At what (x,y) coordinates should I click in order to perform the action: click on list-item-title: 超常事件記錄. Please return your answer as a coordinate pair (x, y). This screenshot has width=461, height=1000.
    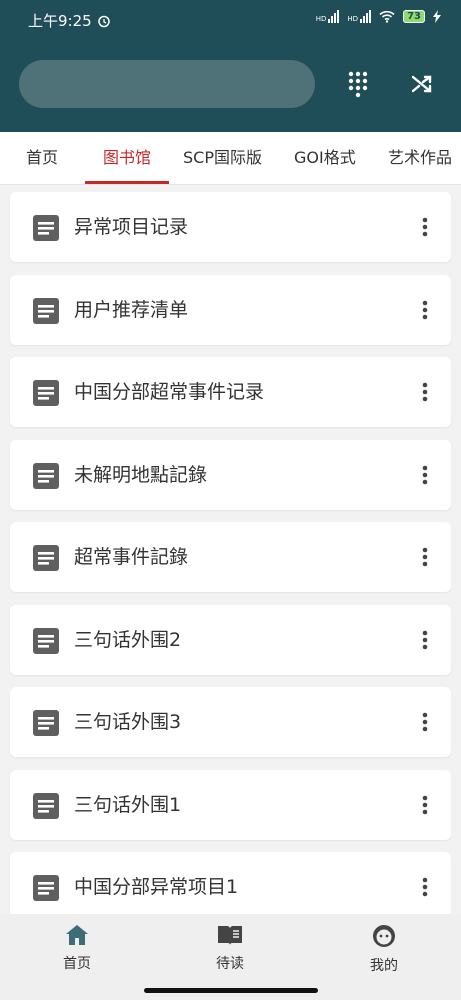
    Looking at the image, I should click on (131, 557).